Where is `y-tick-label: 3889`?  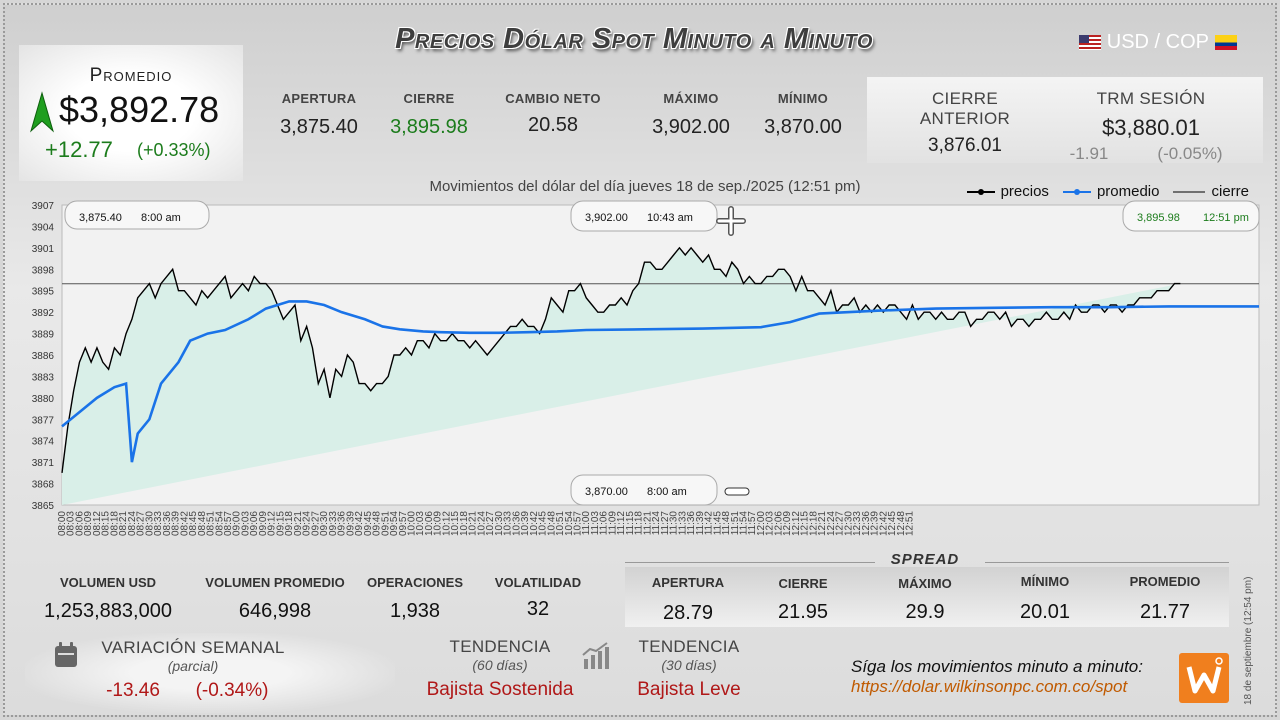
y-tick-label: 3889 is located at coordinates (43, 335).